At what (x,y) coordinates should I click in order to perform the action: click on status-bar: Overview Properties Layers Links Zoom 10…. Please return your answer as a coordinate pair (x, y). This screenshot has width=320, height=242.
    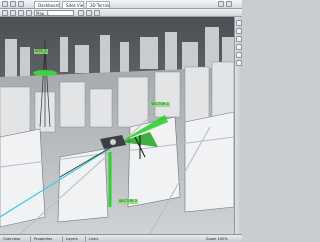
    Looking at the image, I should click on (121, 238).